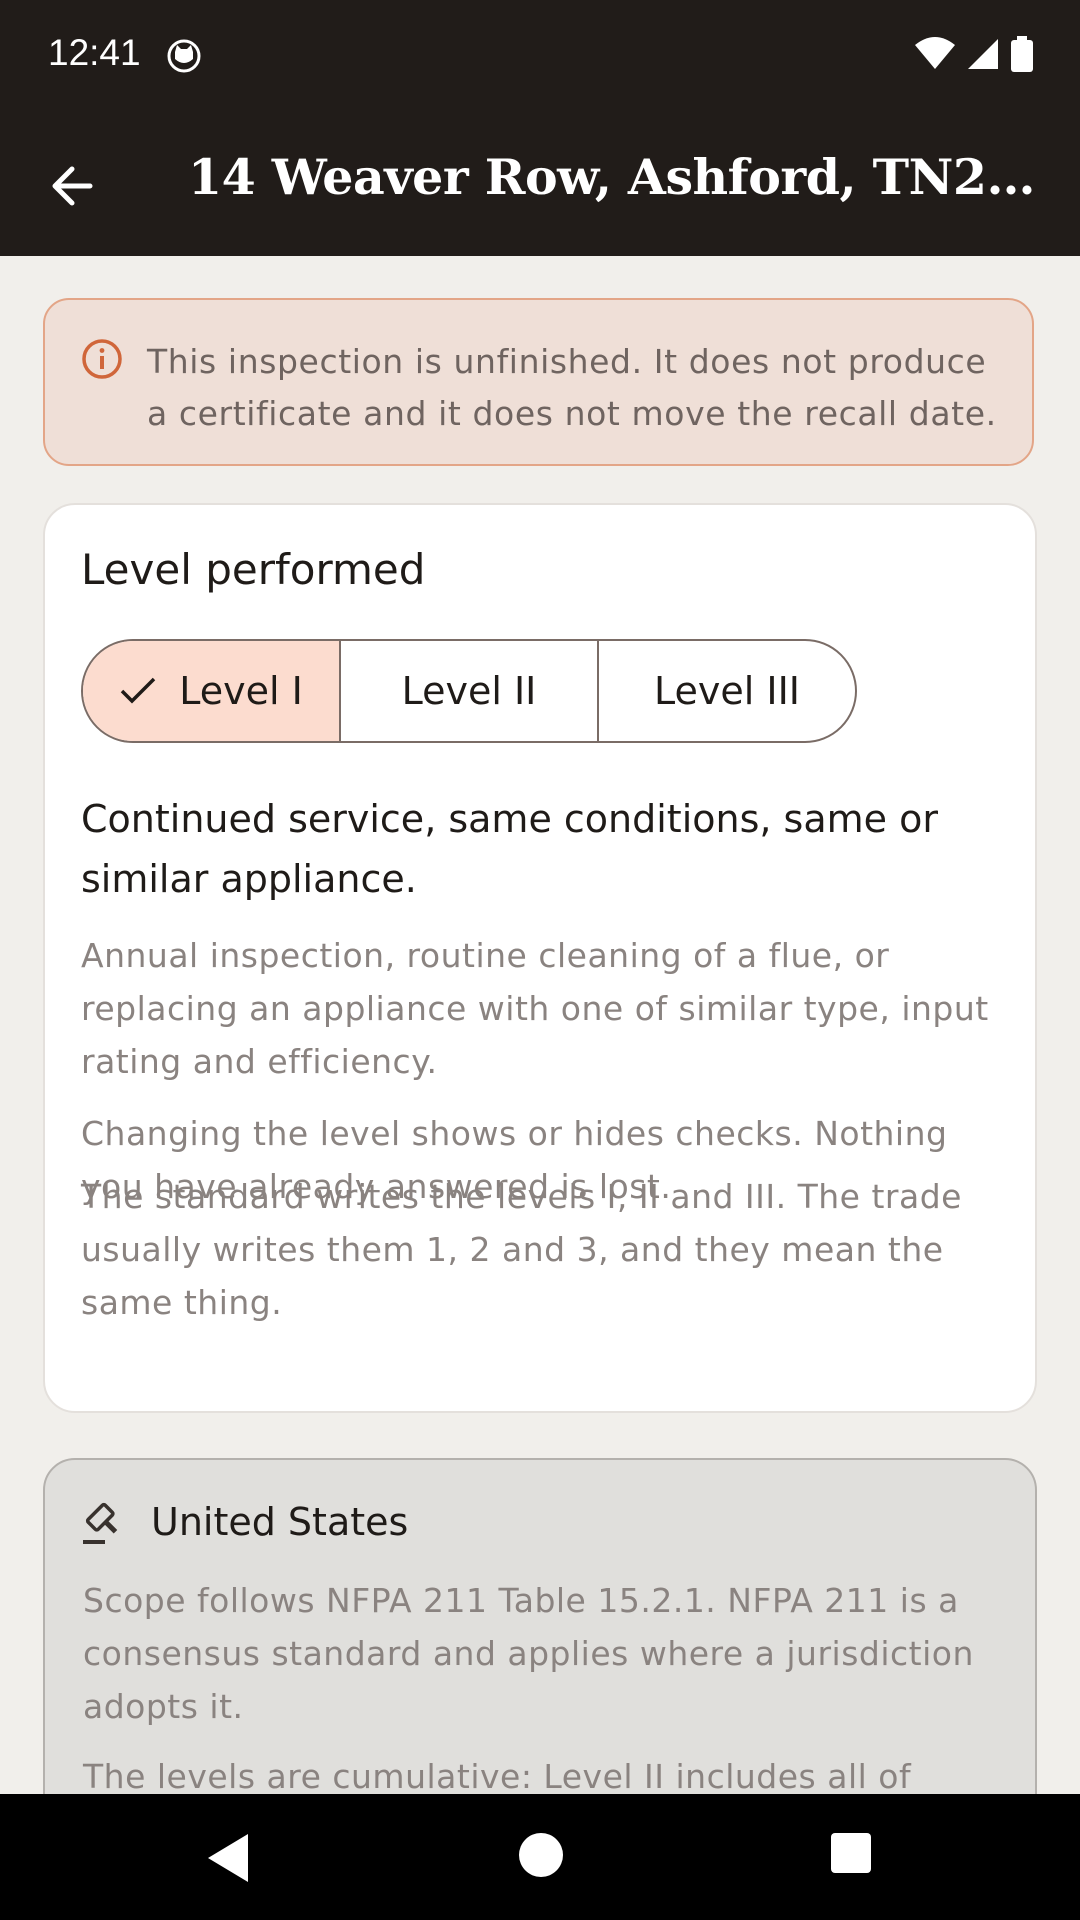 The image size is (1080, 1920). I want to click on info-icon, so click(102, 361).